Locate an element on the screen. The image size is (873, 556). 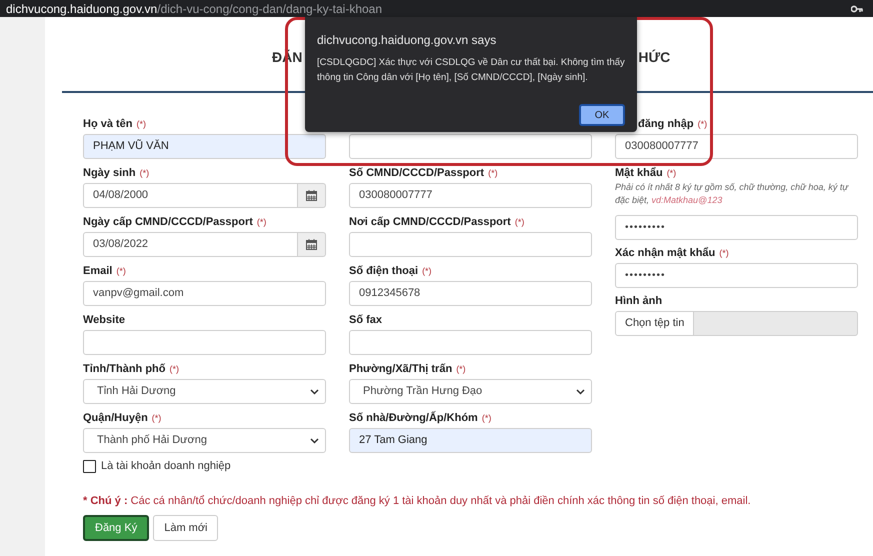
select-field: Phường Trần Hưng Đạo is located at coordinates (470, 391).